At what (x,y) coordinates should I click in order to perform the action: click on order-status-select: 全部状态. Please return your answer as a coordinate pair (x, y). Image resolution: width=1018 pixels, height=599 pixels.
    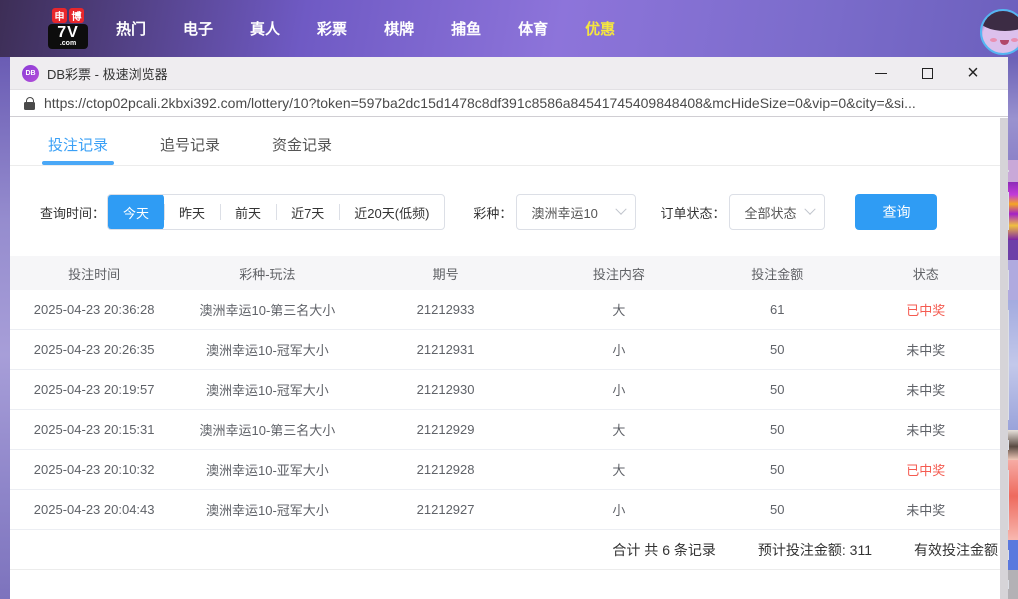
    Looking at the image, I should click on (777, 212).